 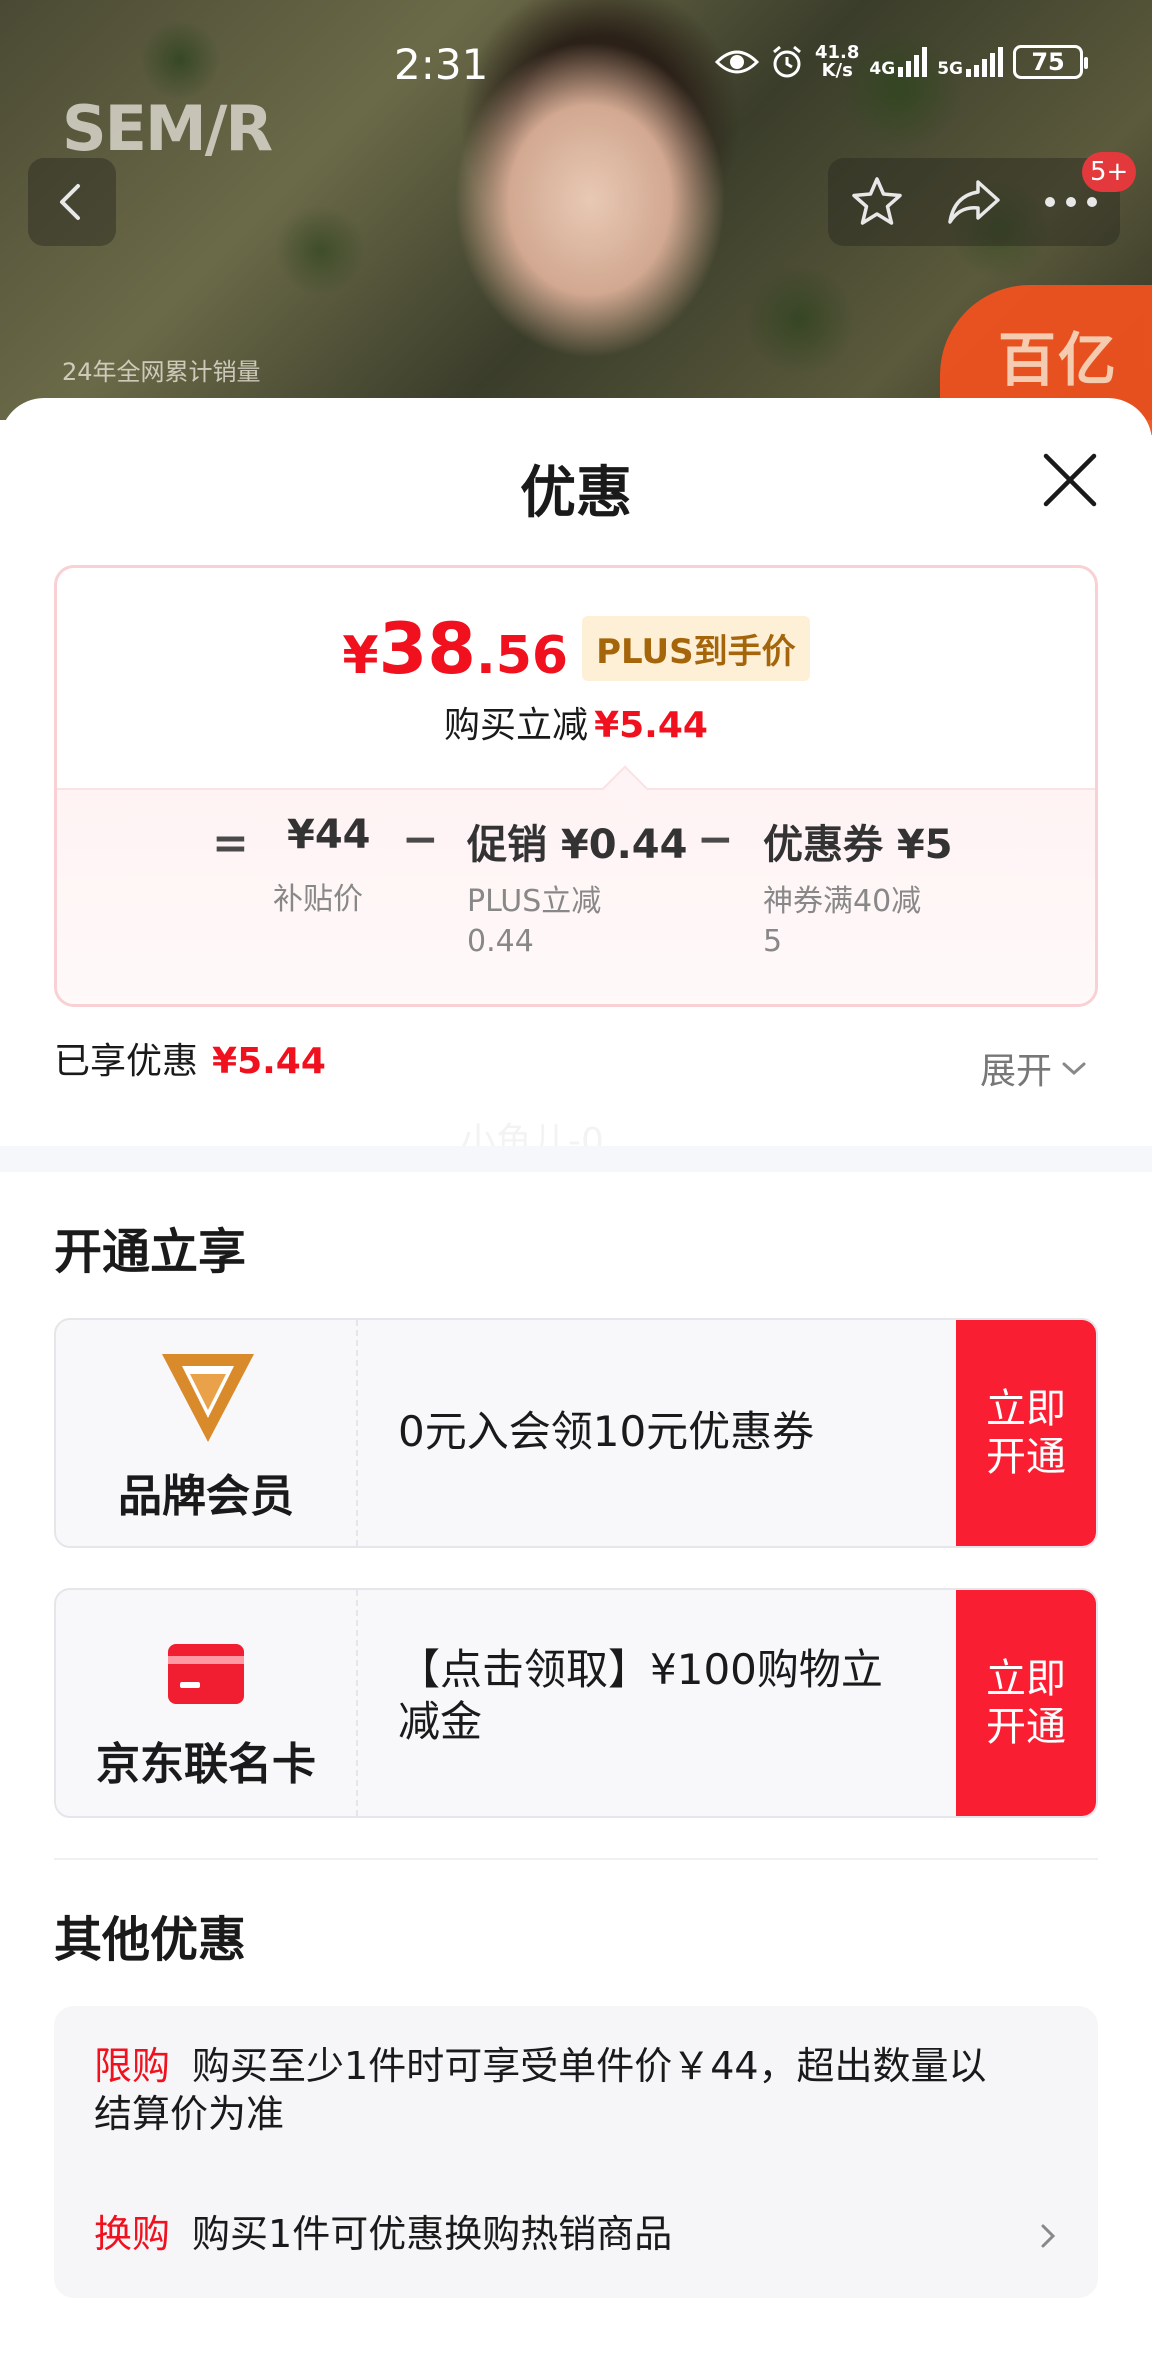 I want to click on network-type-1: 4G, so click(x=882, y=69).